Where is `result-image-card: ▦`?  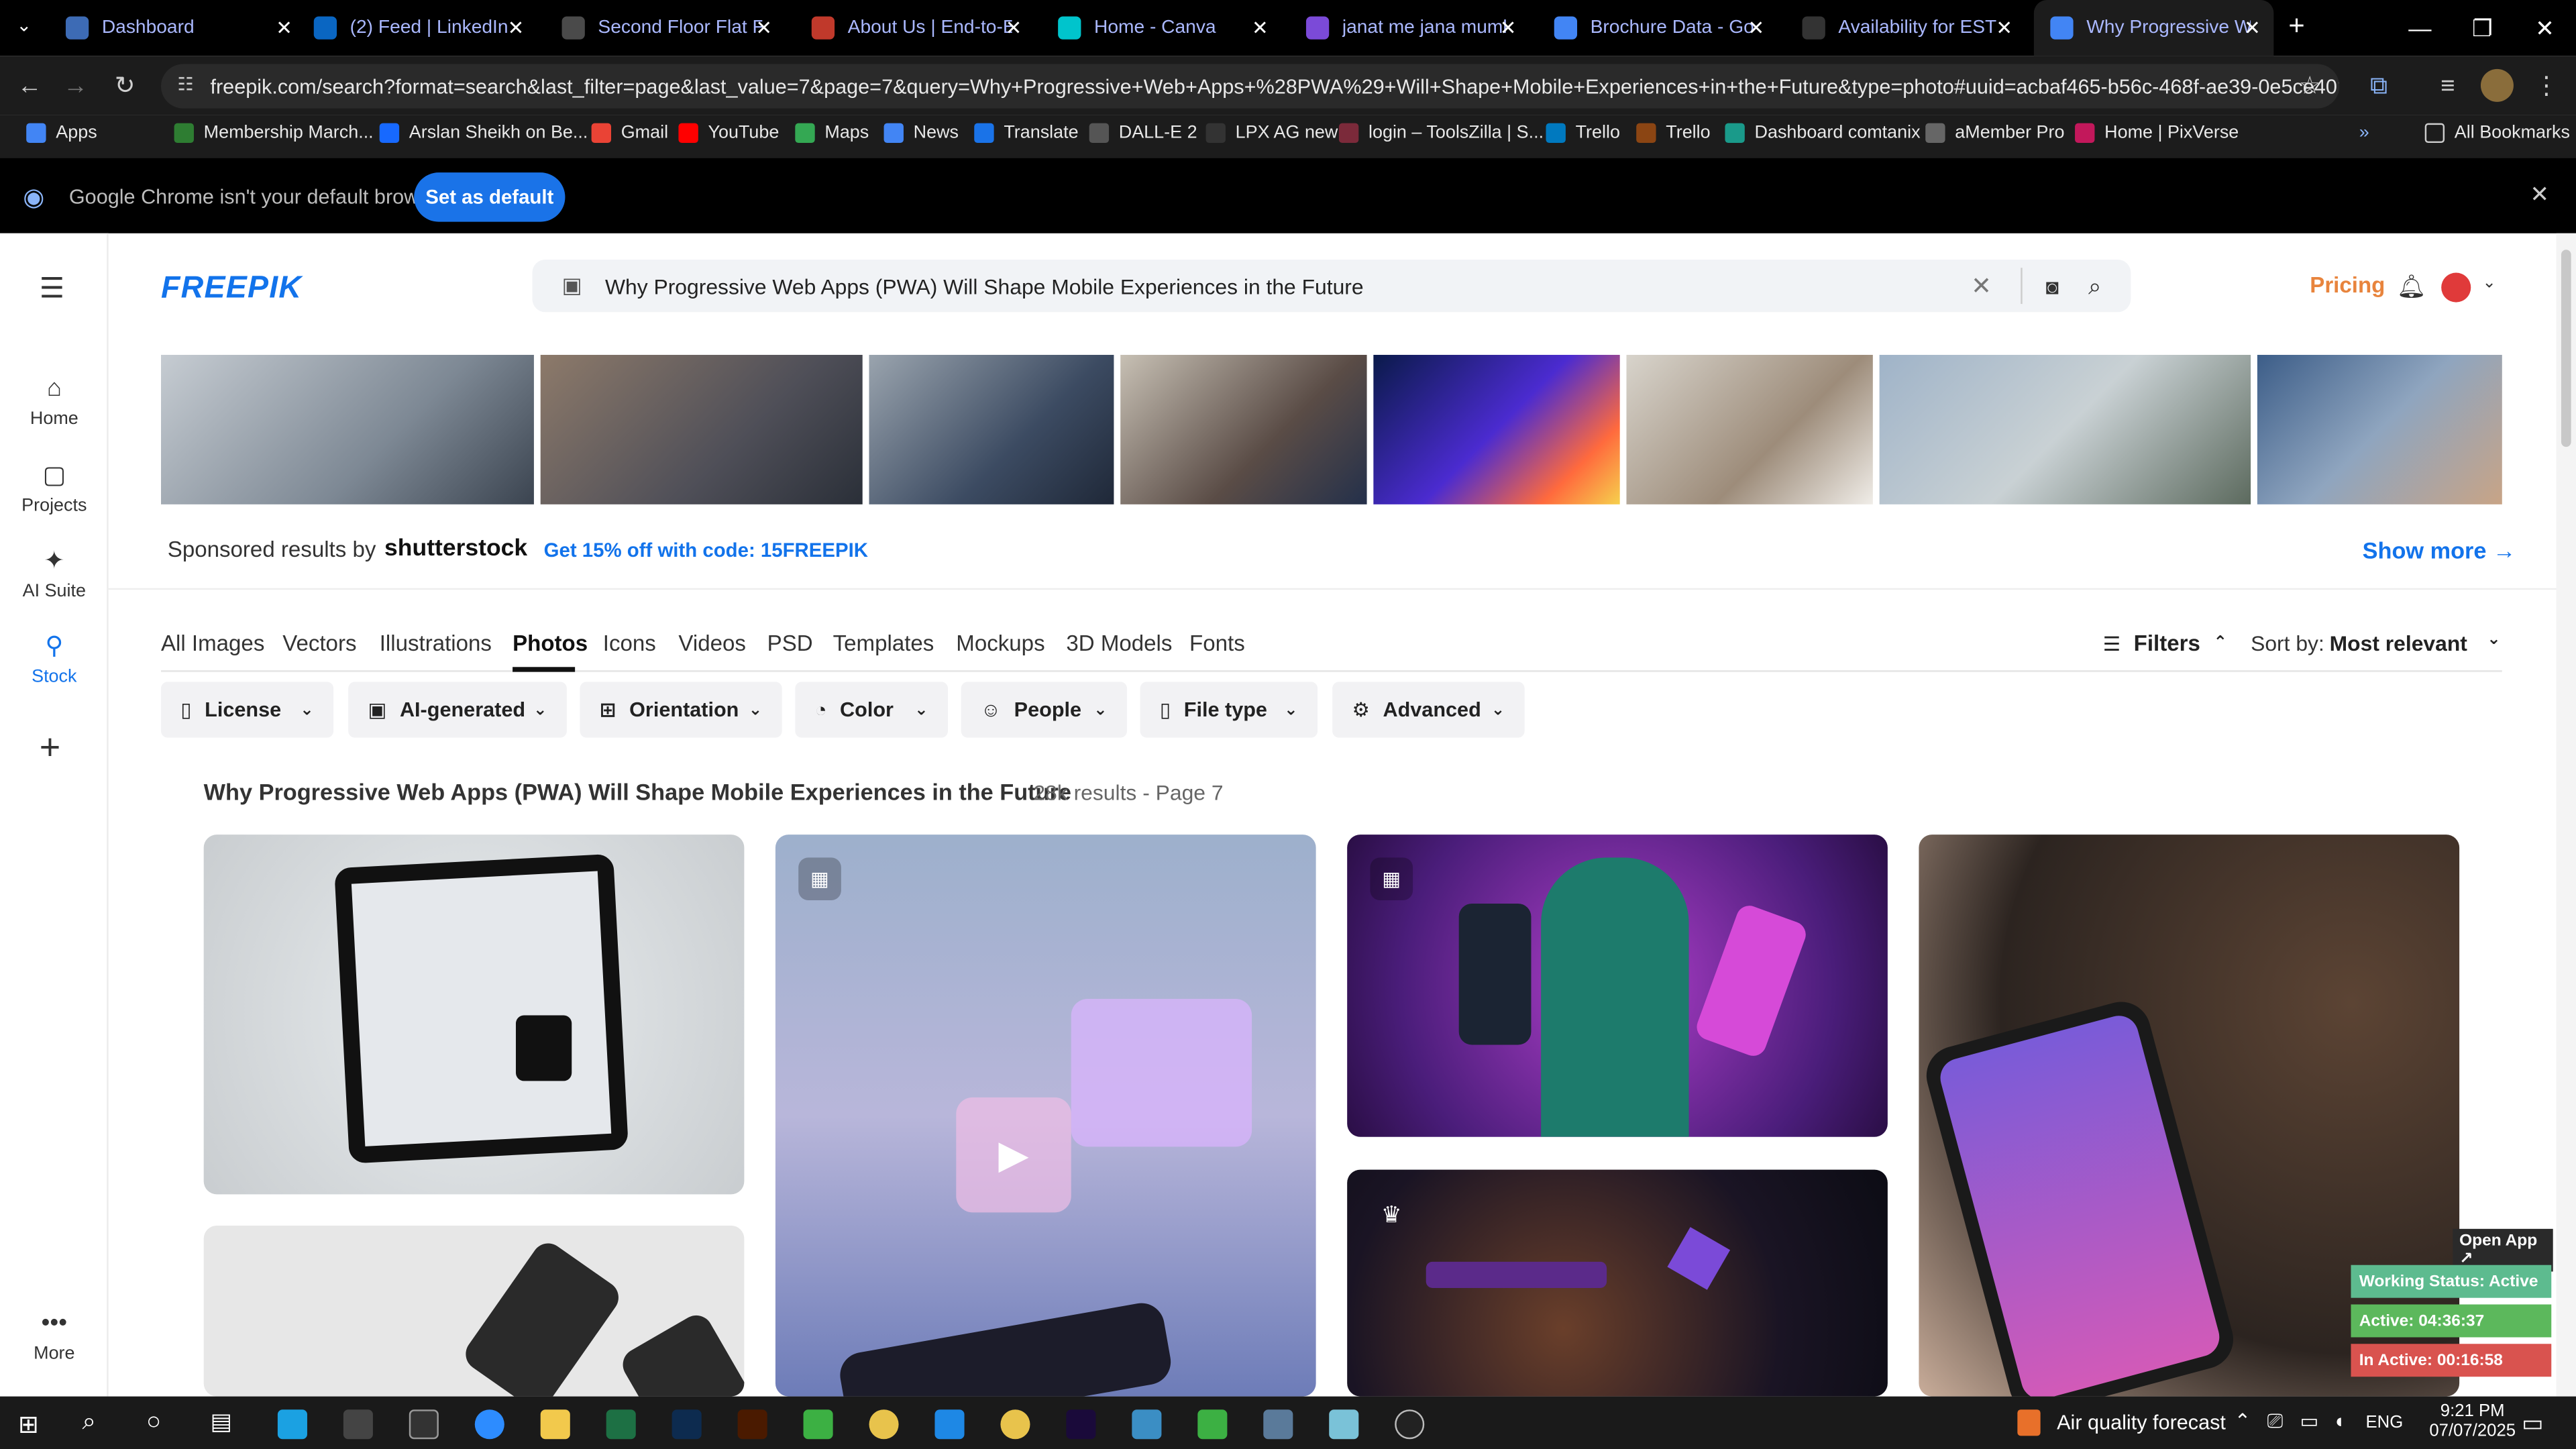 result-image-card: ▦ is located at coordinates (1617, 986).